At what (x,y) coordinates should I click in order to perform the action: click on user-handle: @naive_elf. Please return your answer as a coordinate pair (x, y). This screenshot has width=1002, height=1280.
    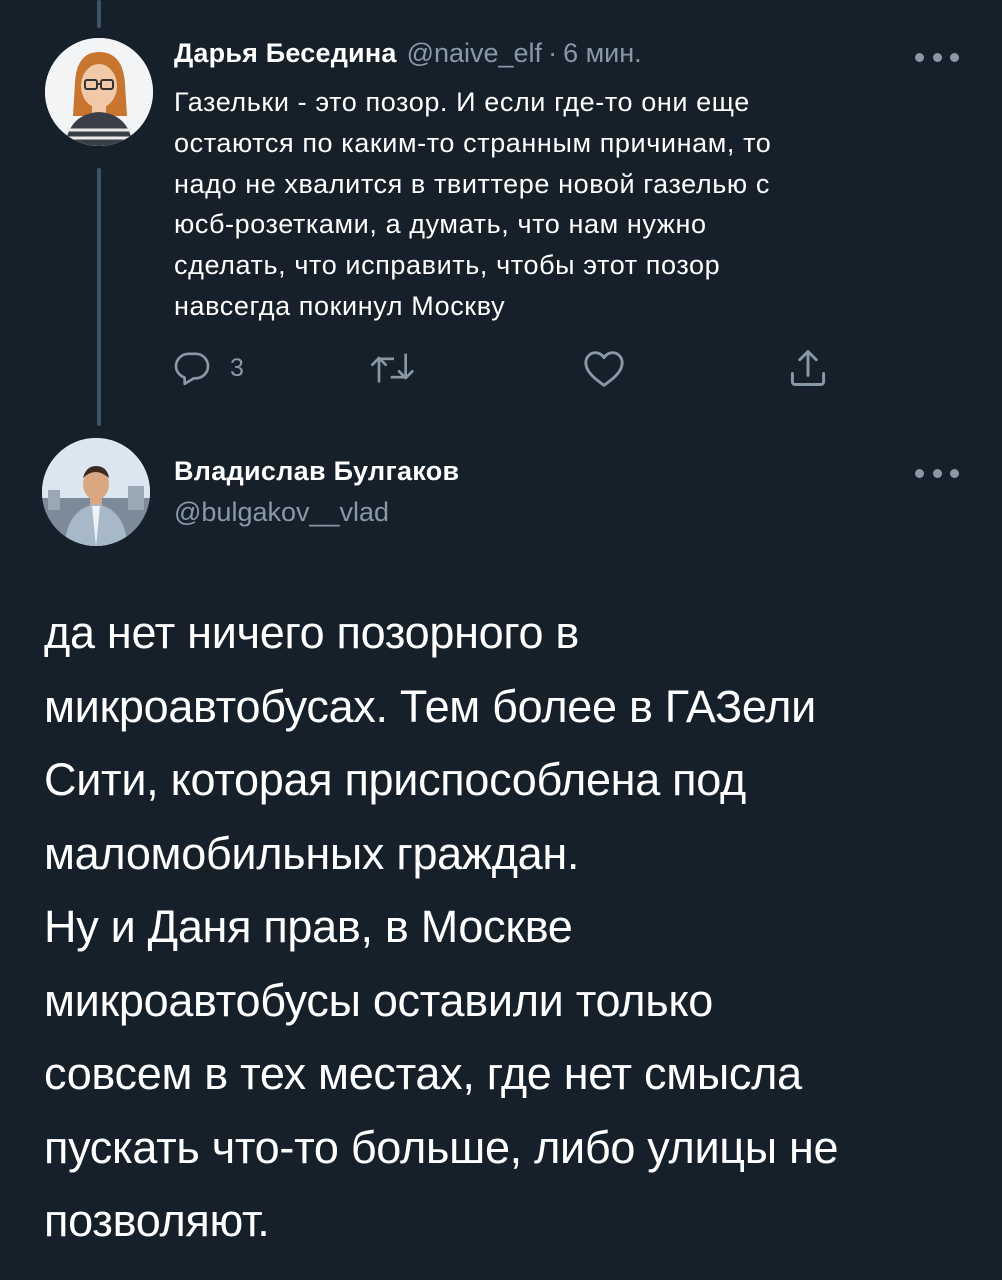
    Looking at the image, I should click on (475, 53).